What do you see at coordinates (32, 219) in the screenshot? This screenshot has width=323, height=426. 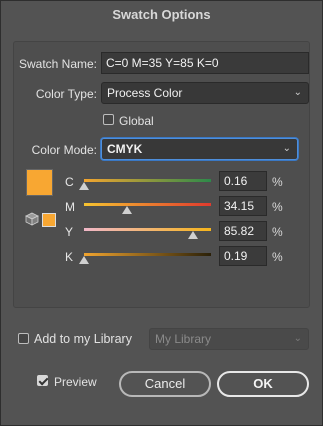 I see `out-of-gamut-cube-icon` at bounding box center [32, 219].